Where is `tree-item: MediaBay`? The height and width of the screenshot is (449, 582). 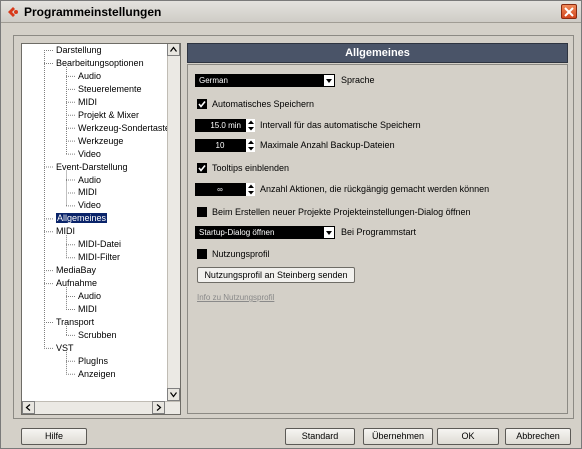
tree-item: MediaBay is located at coordinates (76, 270).